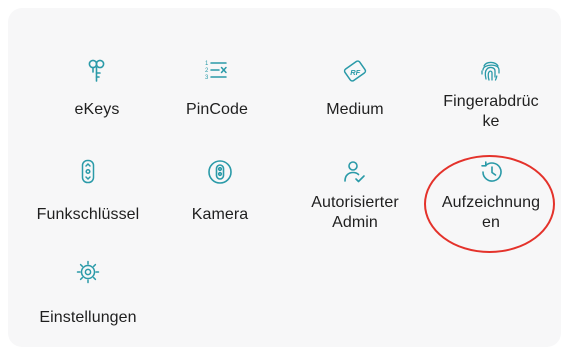  I want to click on menu-item-ekeys: eKeys, so click(97, 93).